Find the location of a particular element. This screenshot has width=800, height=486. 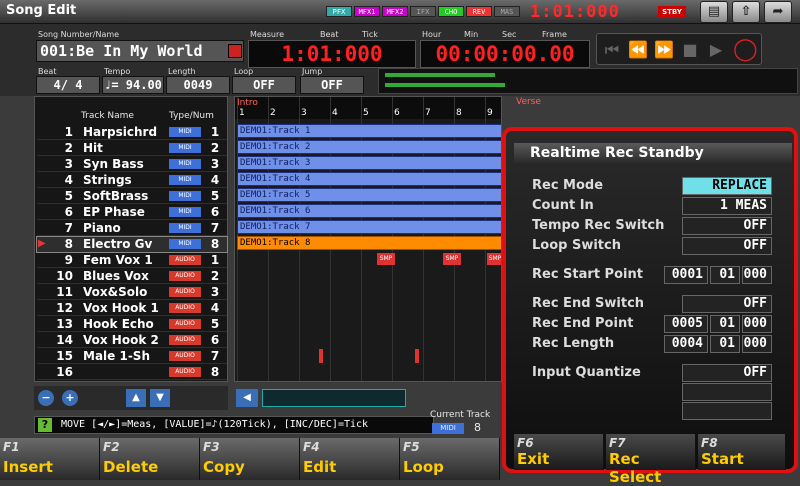

rec-end-measure: 0005 is located at coordinates (686, 324).